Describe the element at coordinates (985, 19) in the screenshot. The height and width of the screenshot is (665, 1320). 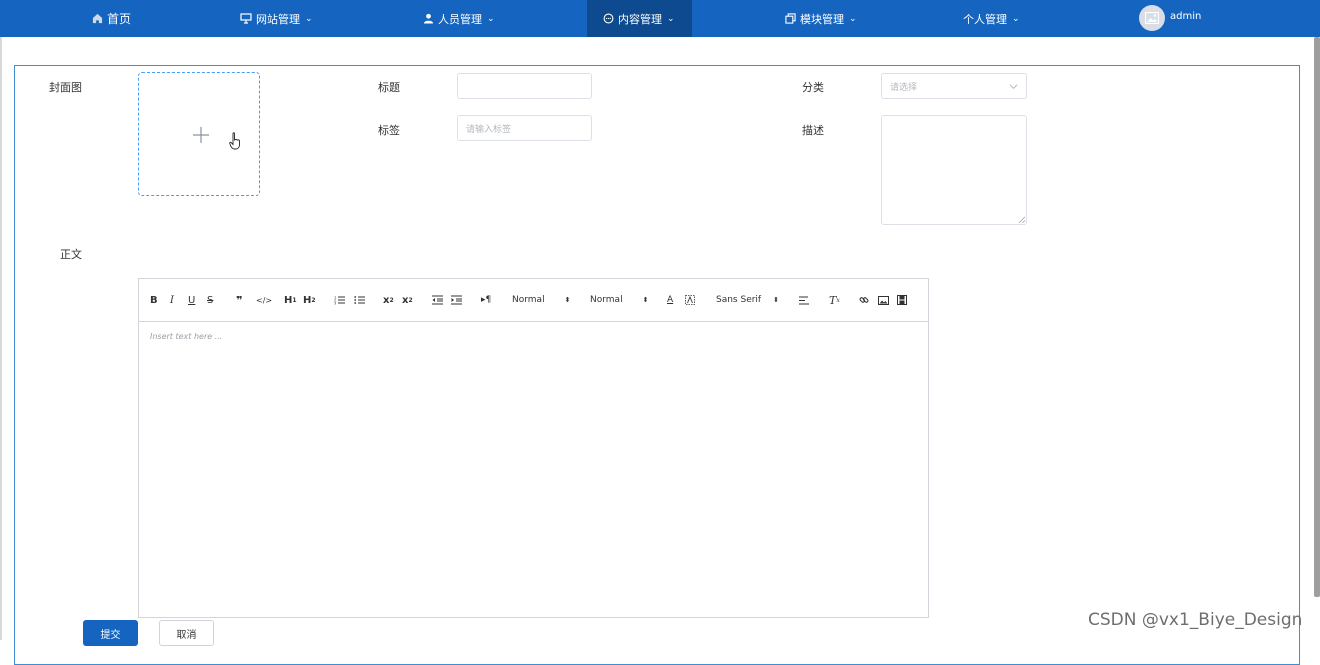
I see `nav-label-personal: 个人管理` at that location.